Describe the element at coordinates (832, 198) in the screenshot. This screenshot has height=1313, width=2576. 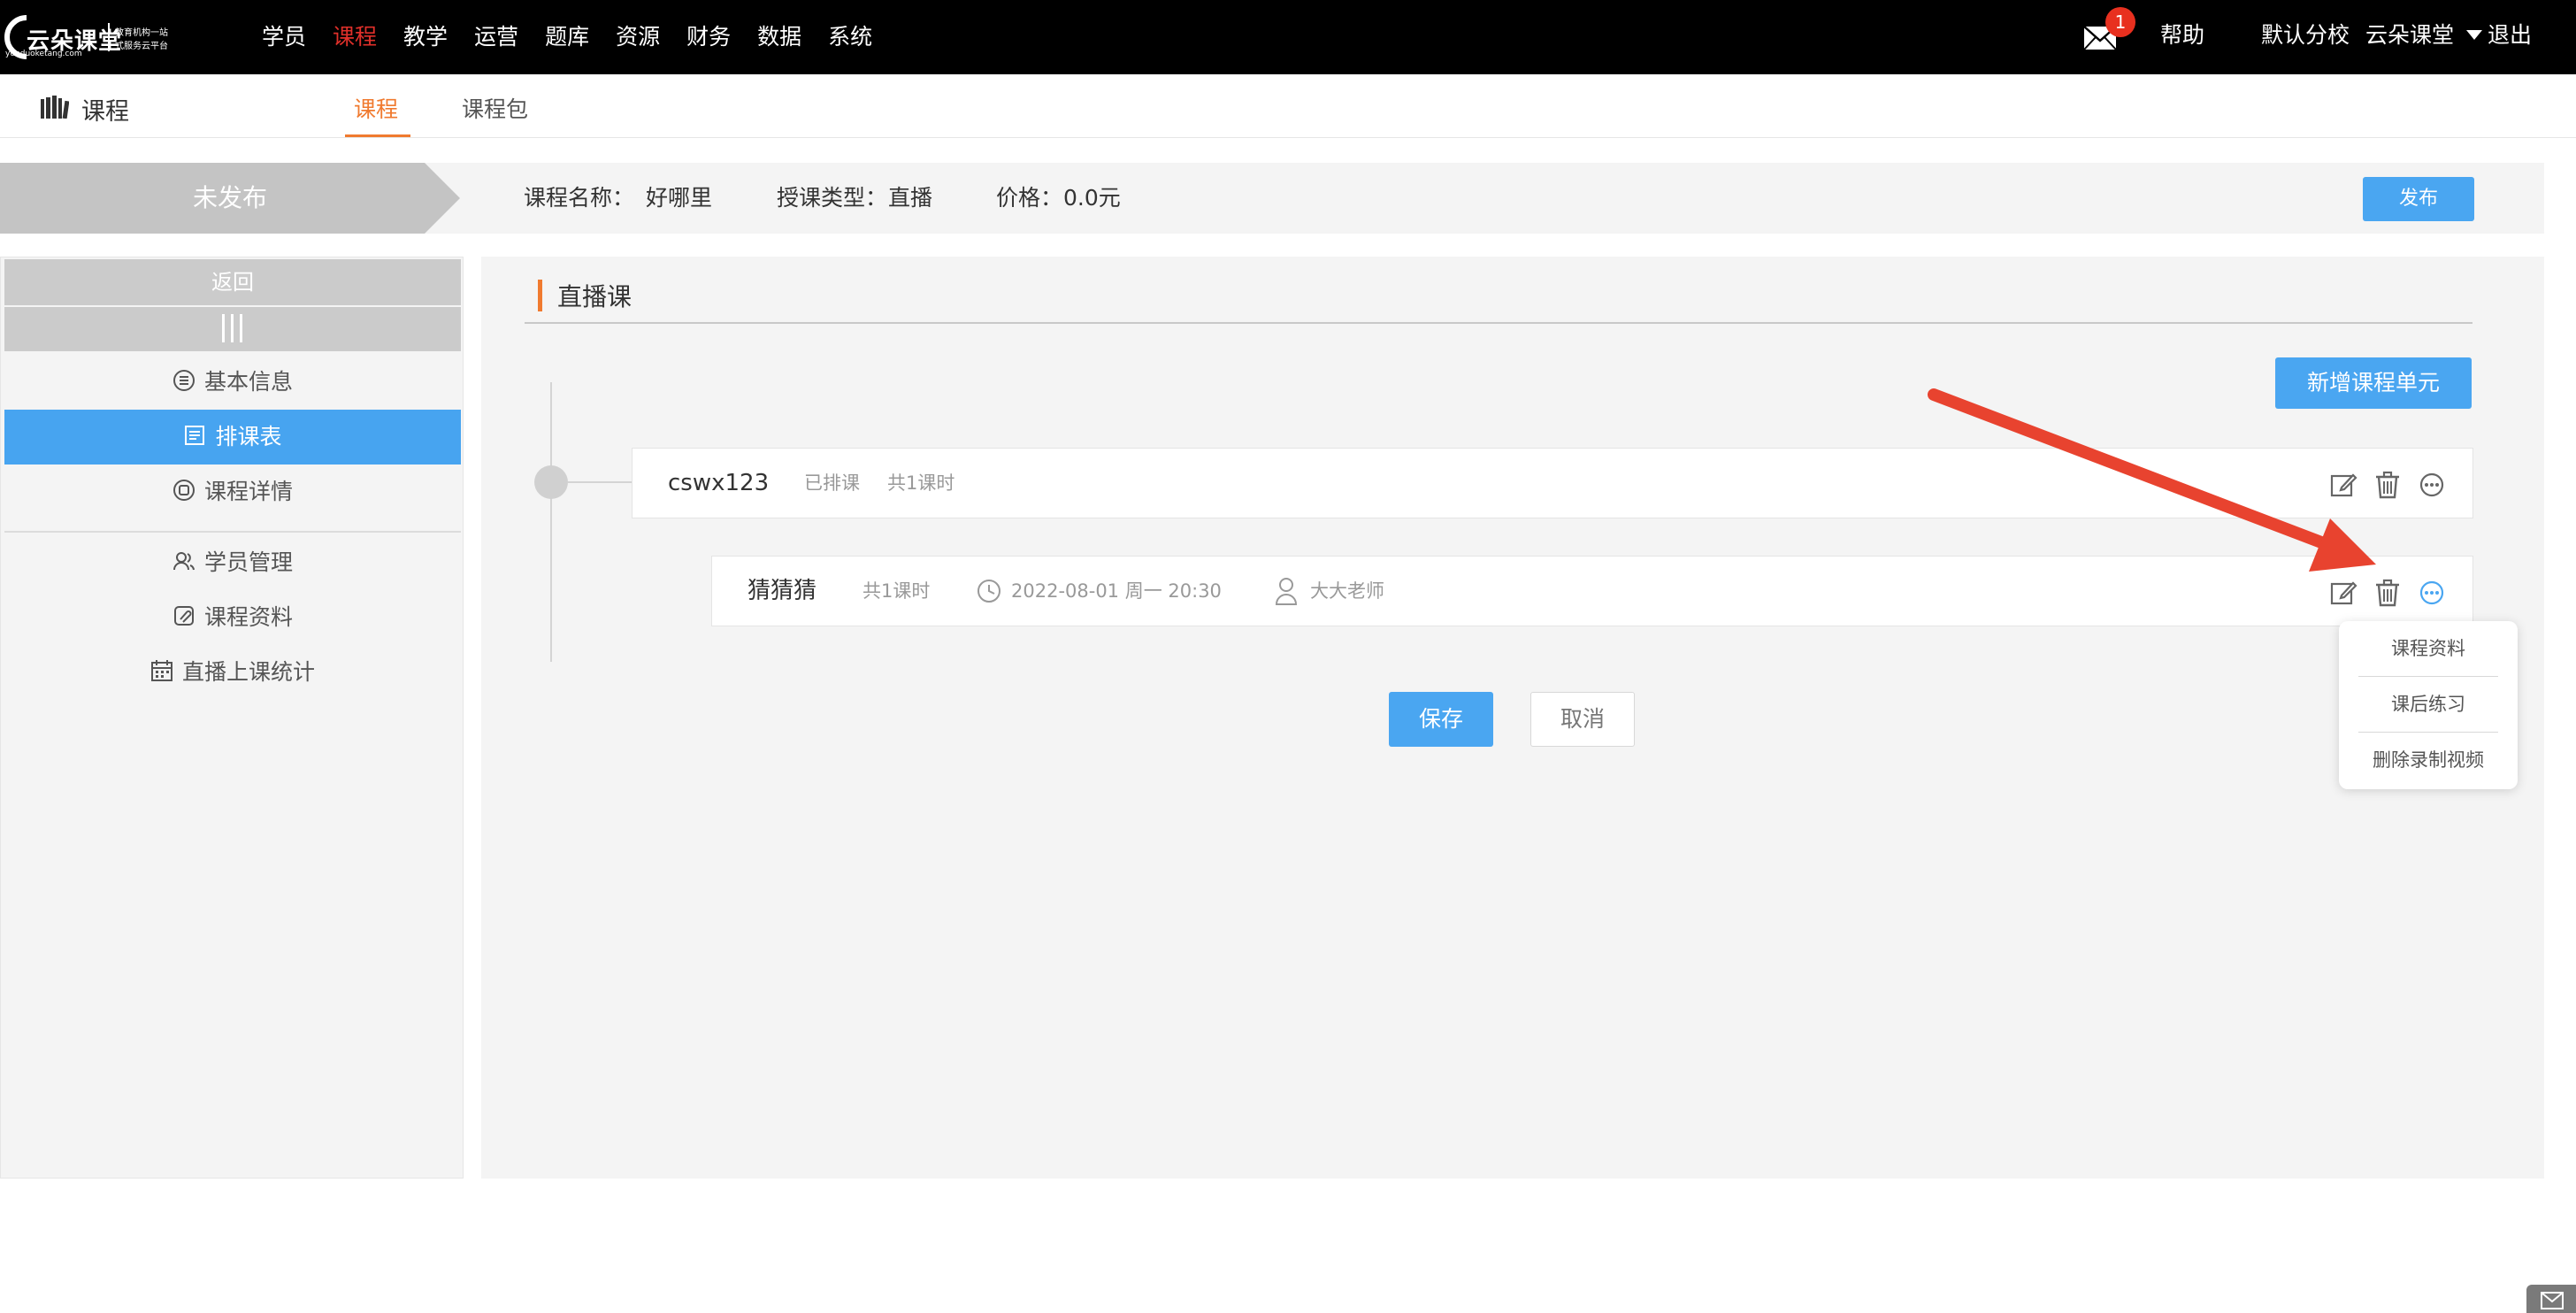
I see `course-type-label: 授课类型：` at that location.